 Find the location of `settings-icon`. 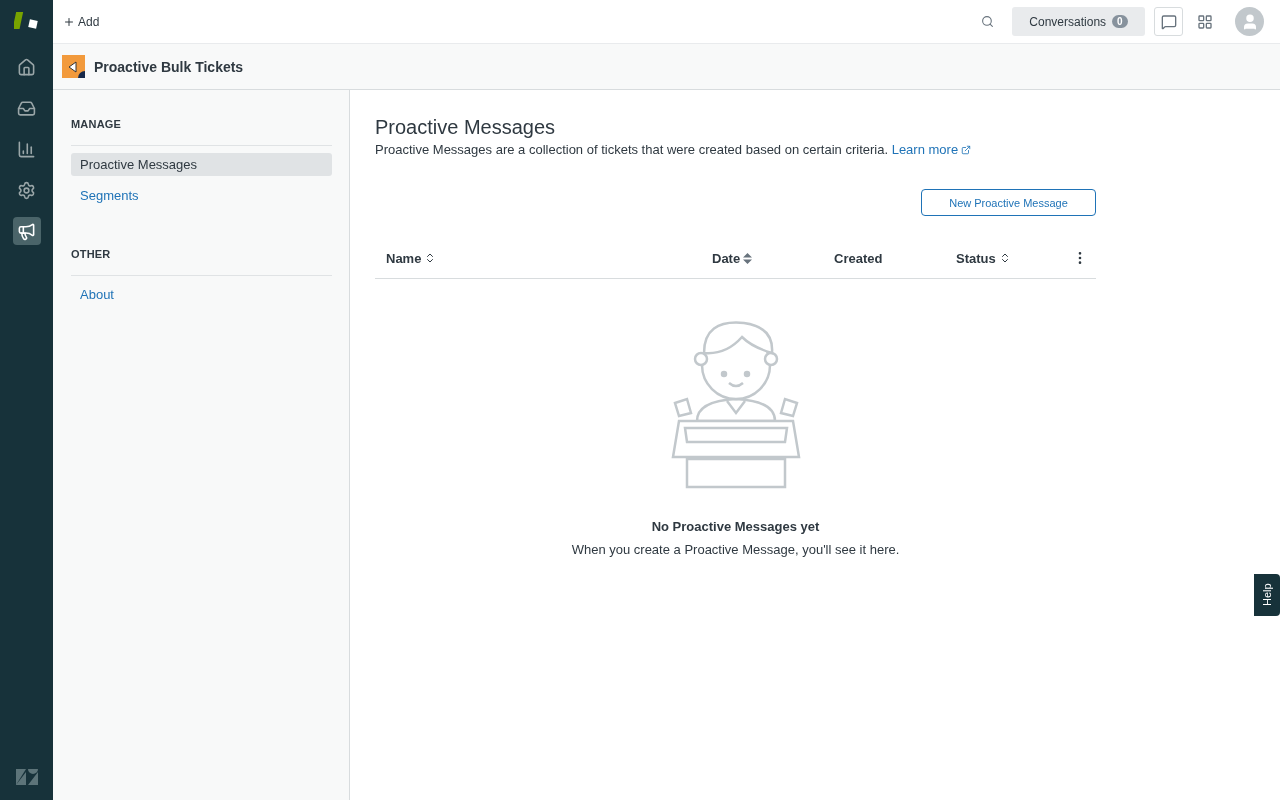

settings-icon is located at coordinates (26, 190).